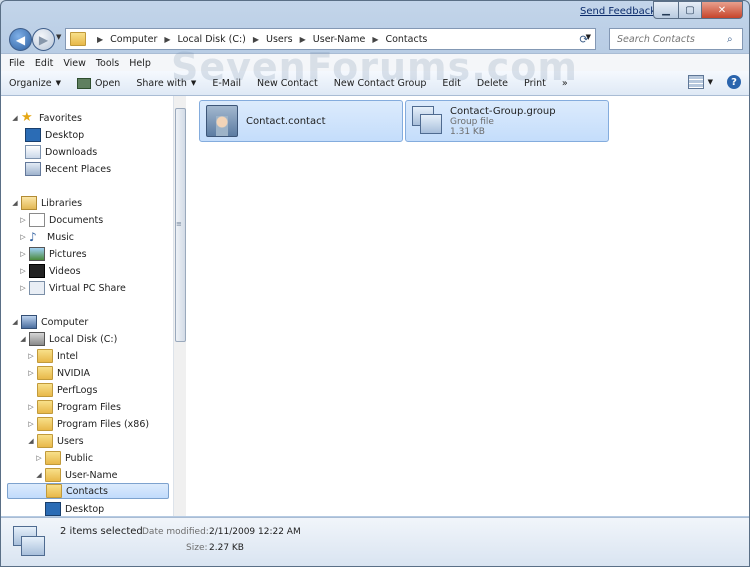 The width and height of the screenshot is (750, 567). I want to click on nav-music: ▷ ♪ Music, so click(46, 237).